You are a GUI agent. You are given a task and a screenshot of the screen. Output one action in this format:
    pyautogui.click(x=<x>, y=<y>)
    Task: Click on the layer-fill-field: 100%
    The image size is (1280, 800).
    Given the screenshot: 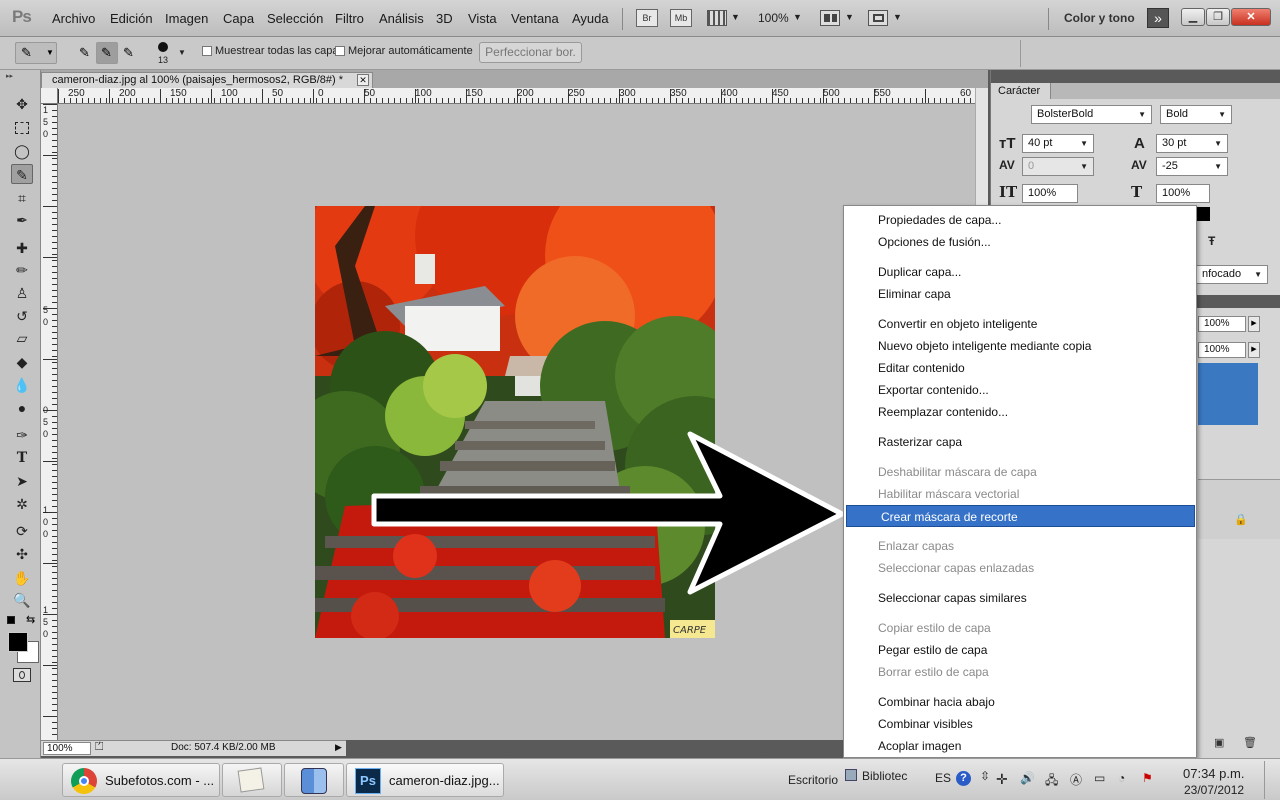 What is the action you would take?
    pyautogui.click(x=1222, y=350)
    